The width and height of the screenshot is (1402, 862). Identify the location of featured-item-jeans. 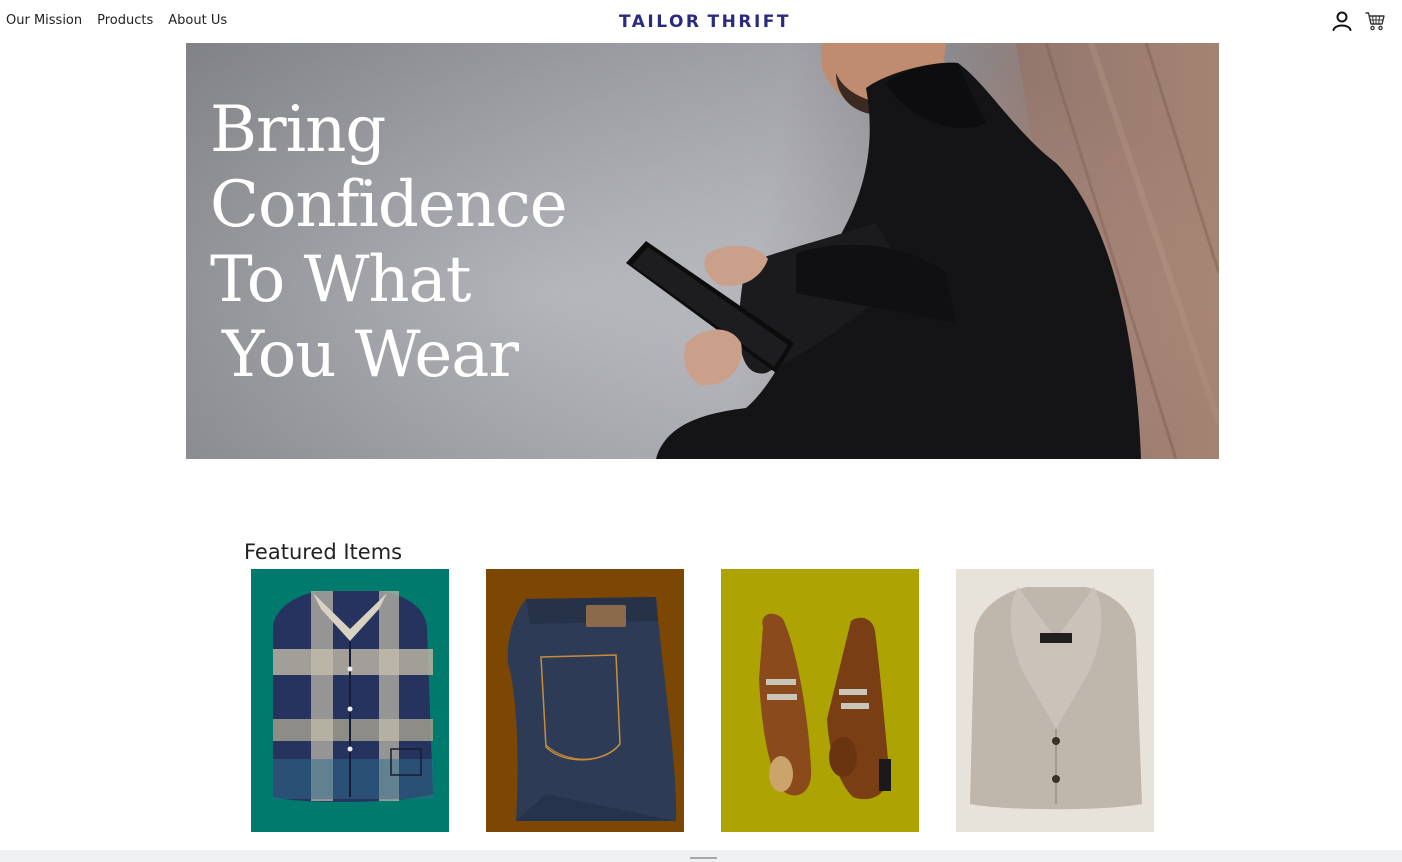
(585, 700).